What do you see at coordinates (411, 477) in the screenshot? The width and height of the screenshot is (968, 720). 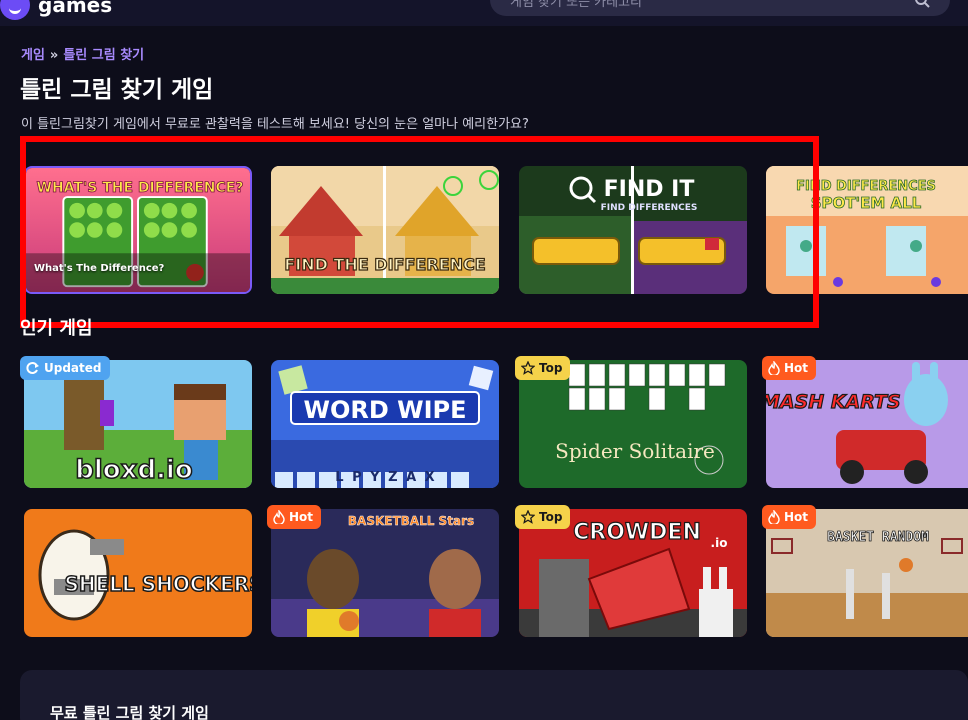 I see `letter-tile: A` at bounding box center [411, 477].